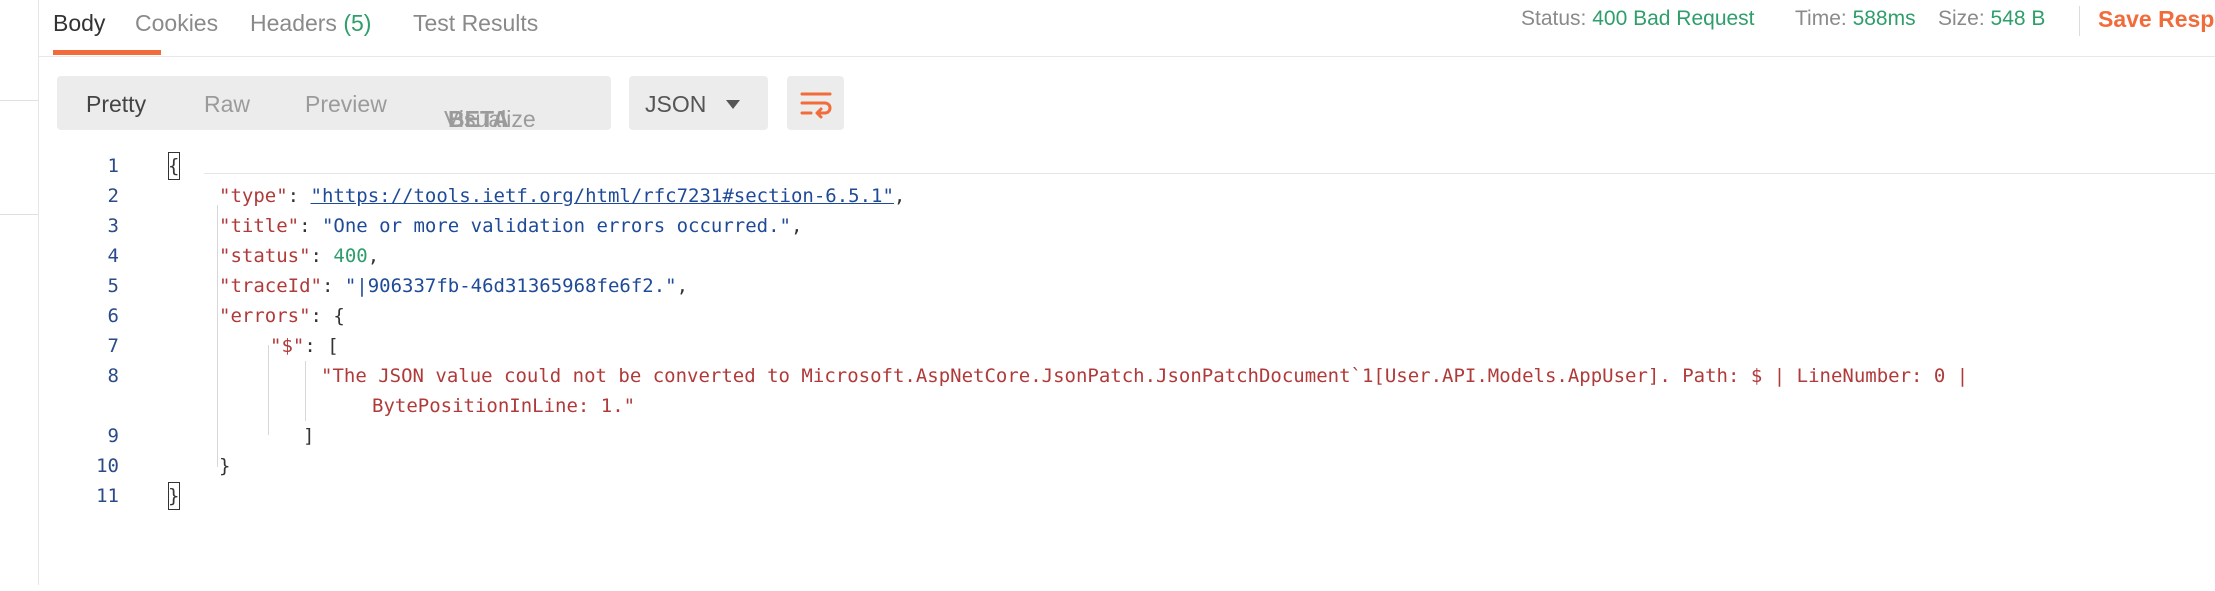  I want to click on time-label: Time:, so click(1821, 18).